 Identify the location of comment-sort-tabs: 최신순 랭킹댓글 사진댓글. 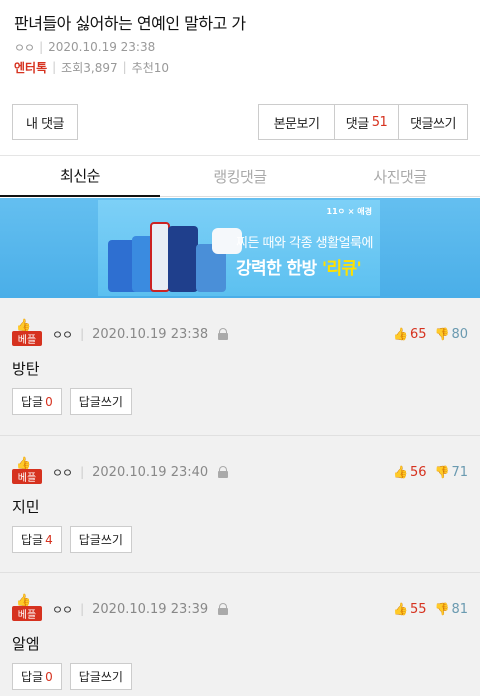
(240, 176).